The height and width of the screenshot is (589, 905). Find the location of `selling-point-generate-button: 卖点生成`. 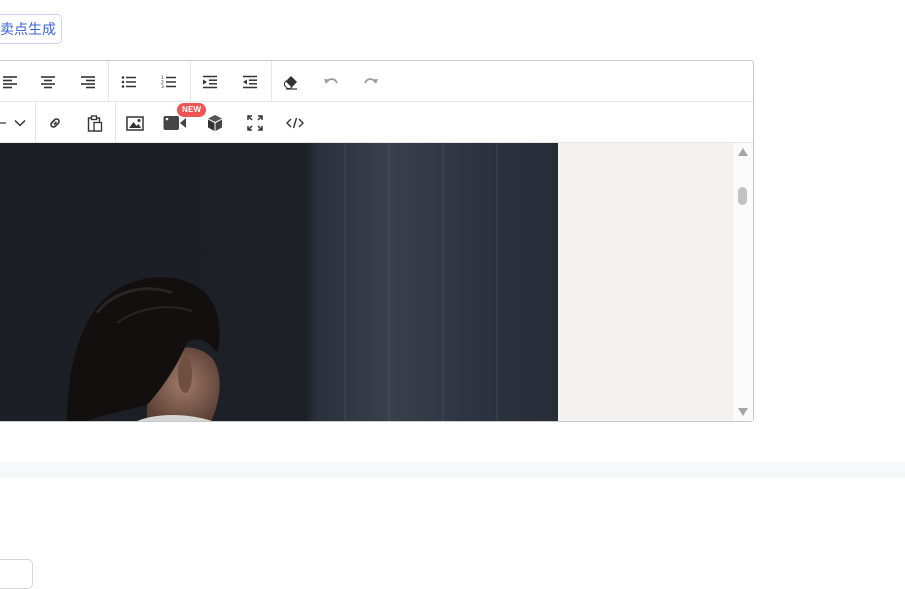

selling-point-generate-button: 卖点生成 is located at coordinates (31, 29).